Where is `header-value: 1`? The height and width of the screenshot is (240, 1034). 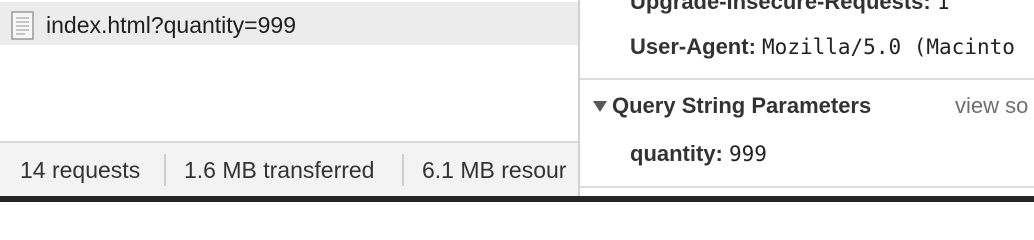 header-value: 1 is located at coordinates (943, 7).